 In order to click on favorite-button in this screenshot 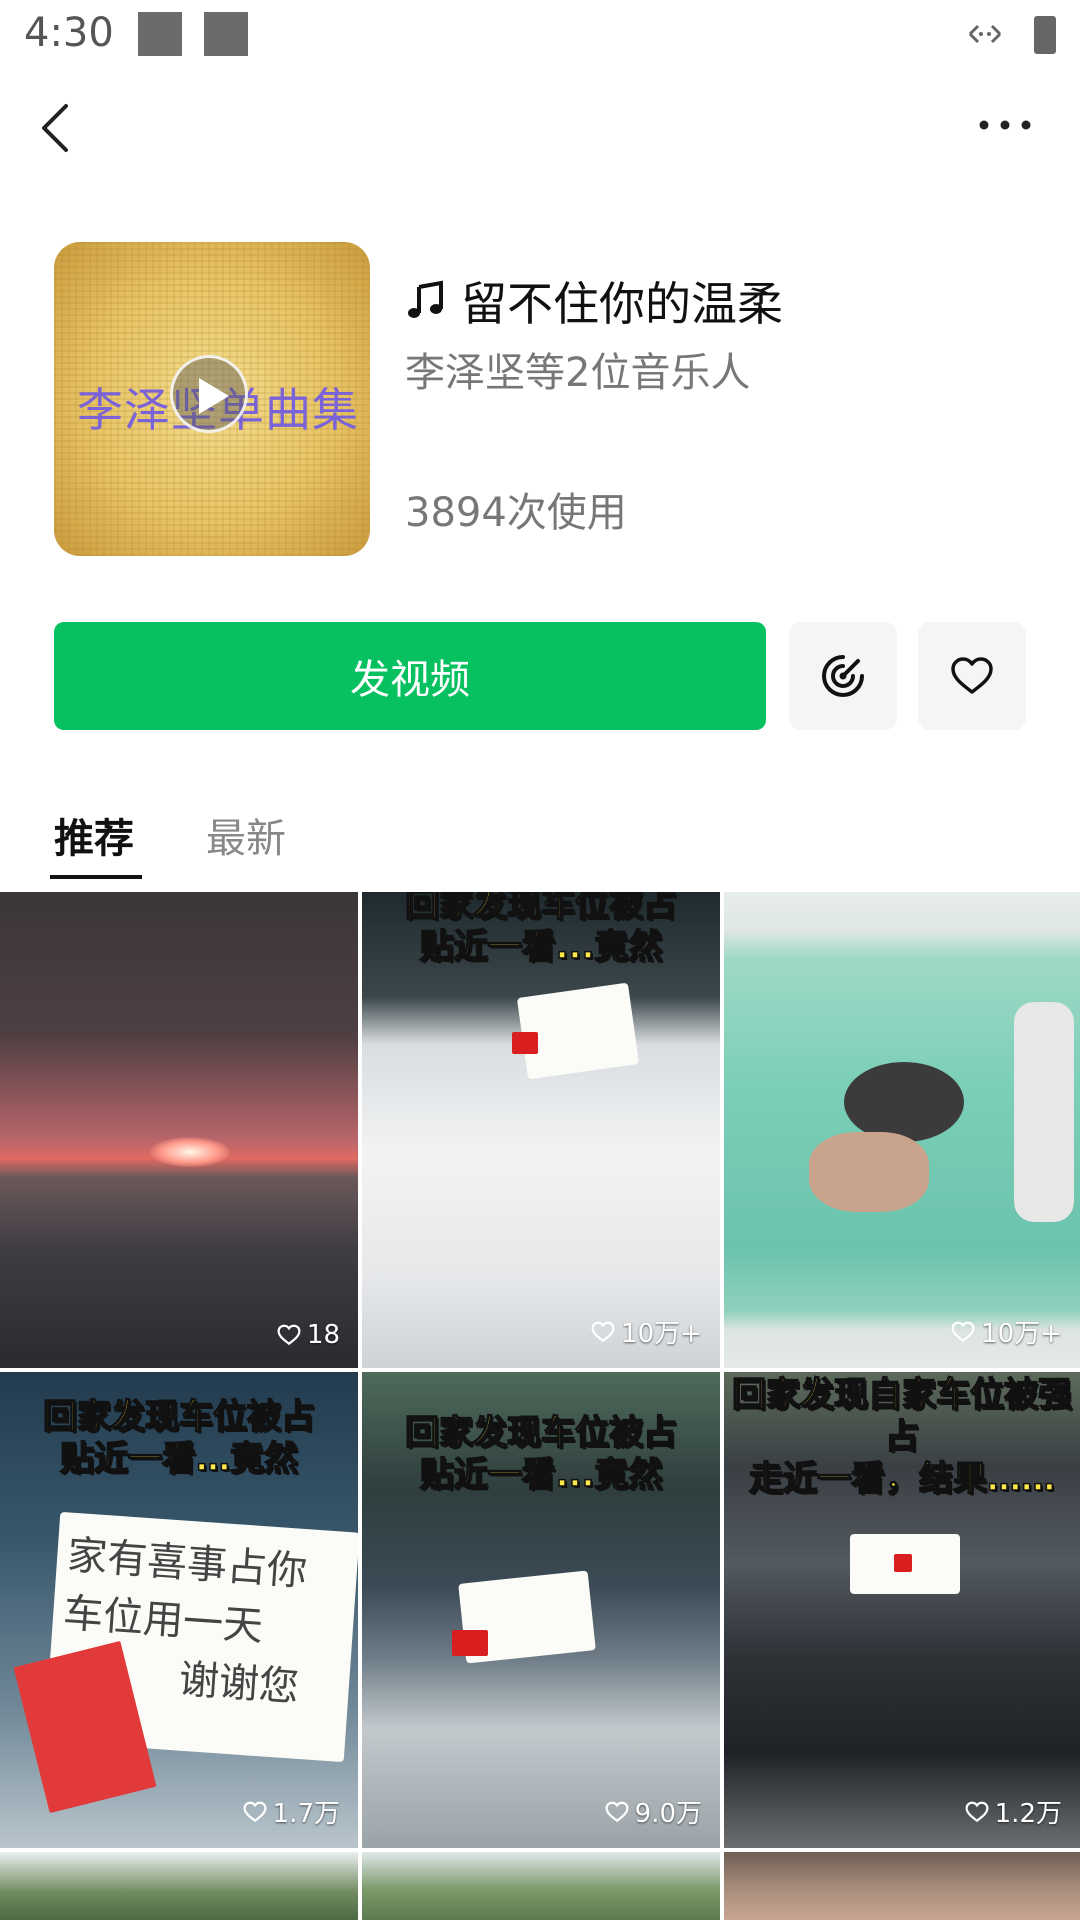, I will do `click(972, 676)`.